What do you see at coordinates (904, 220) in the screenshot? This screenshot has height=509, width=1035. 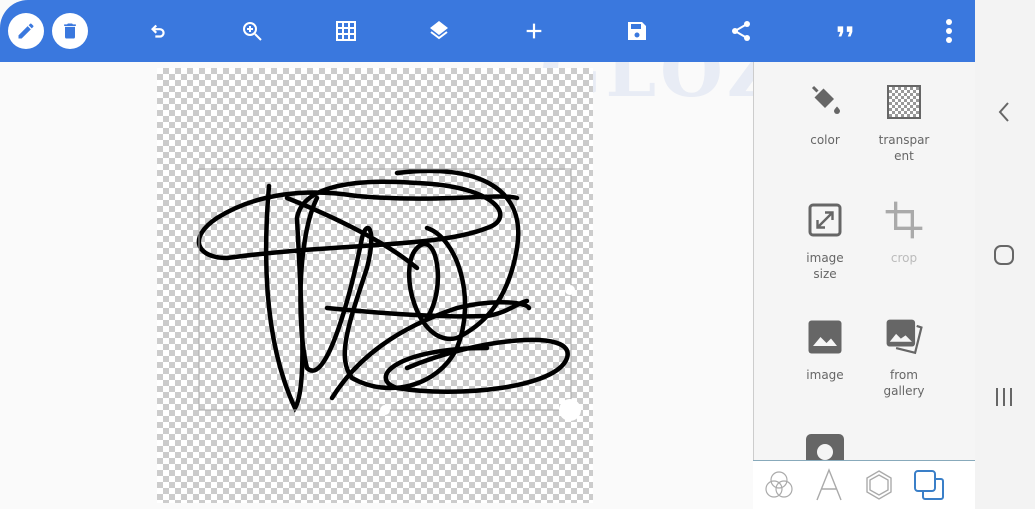 I see `crop-icon` at bounding box center [904, 220].